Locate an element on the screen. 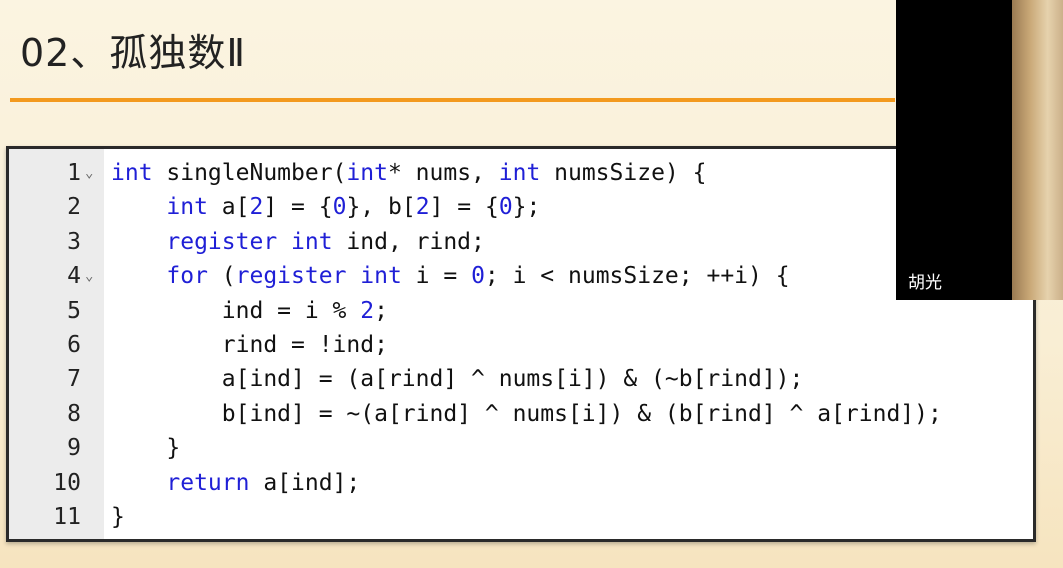  code-keyword: return is located at coordinates (208, 482).